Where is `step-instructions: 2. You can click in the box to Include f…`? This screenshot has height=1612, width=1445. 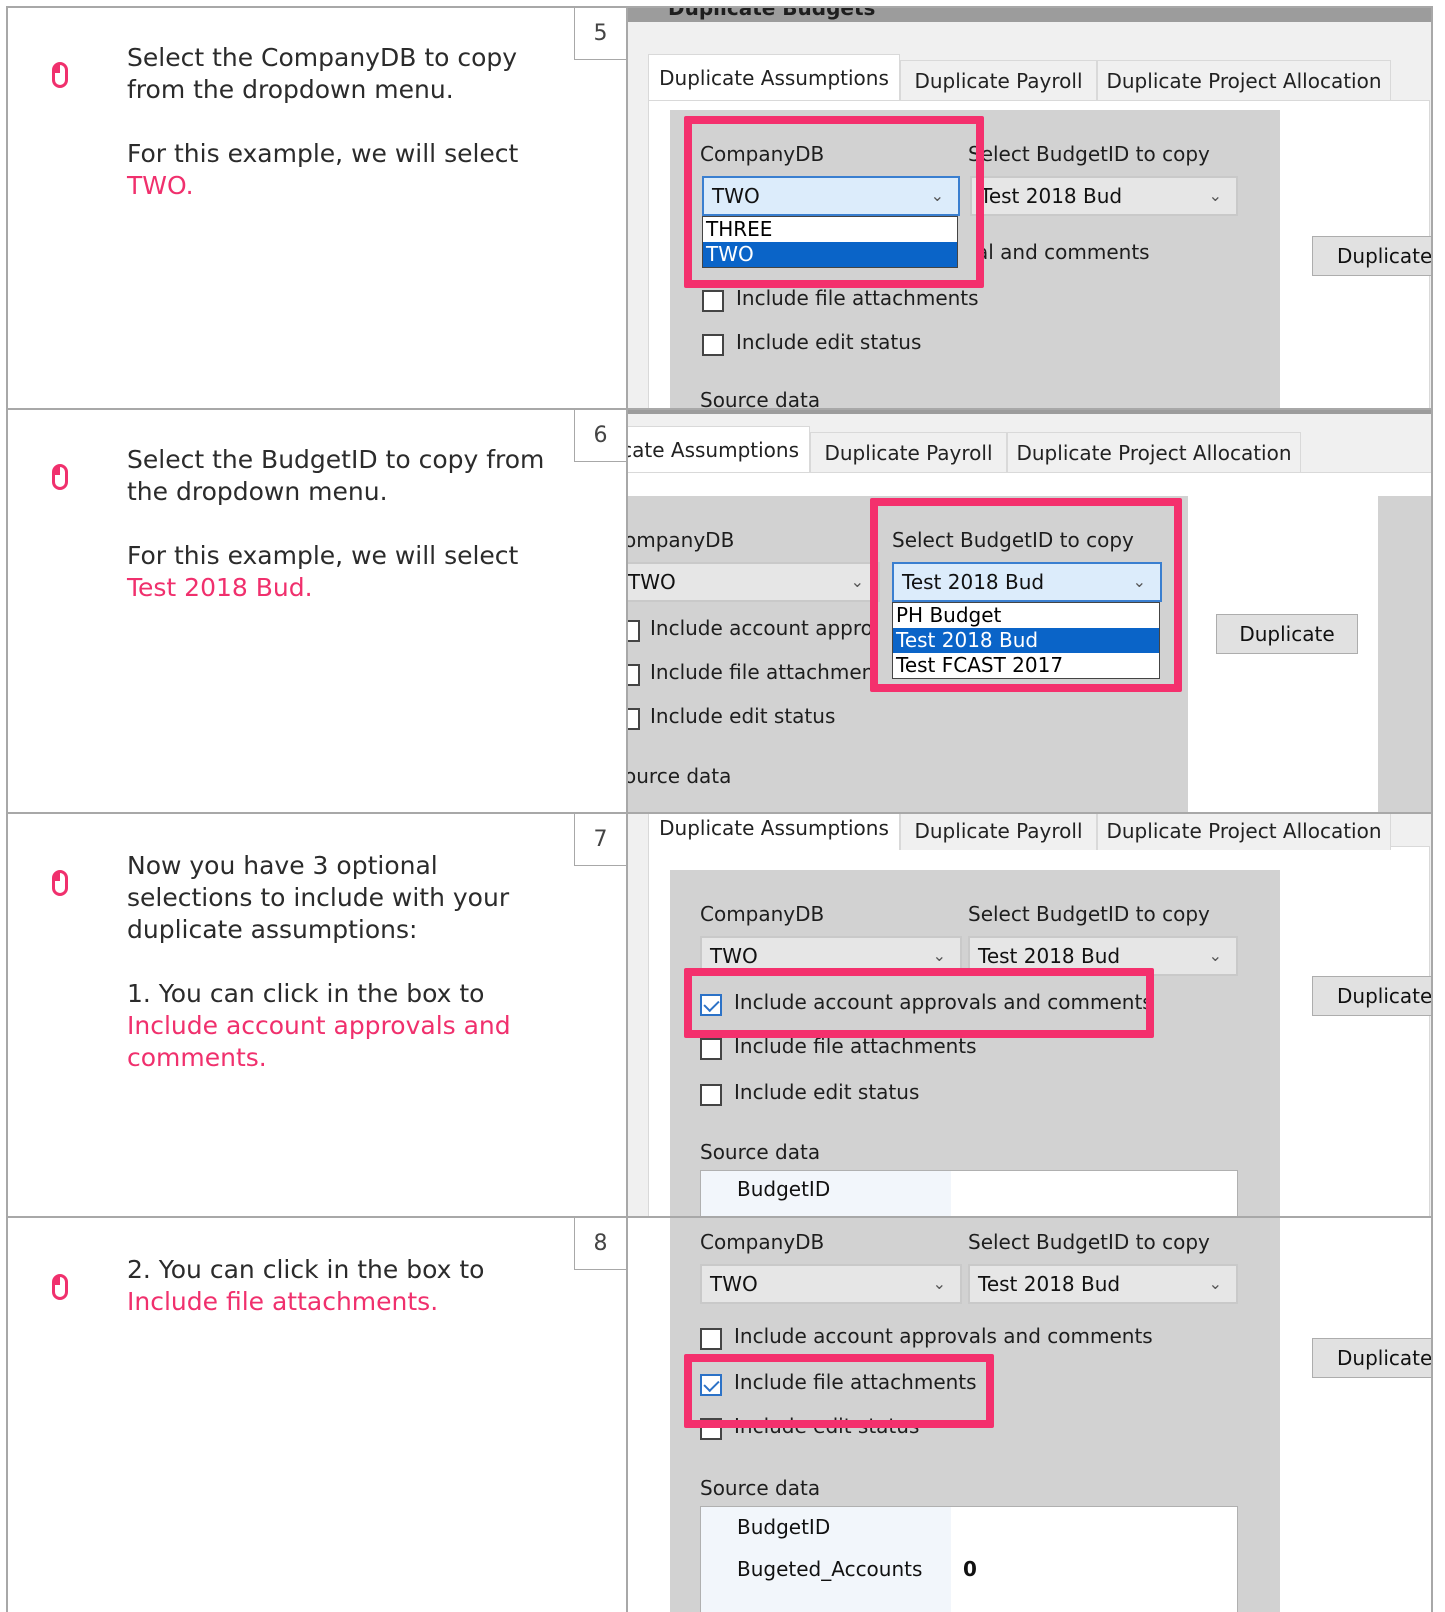
step-instructions: 2. You can click in the box to Include f… is located at coordinates (342, 1302).